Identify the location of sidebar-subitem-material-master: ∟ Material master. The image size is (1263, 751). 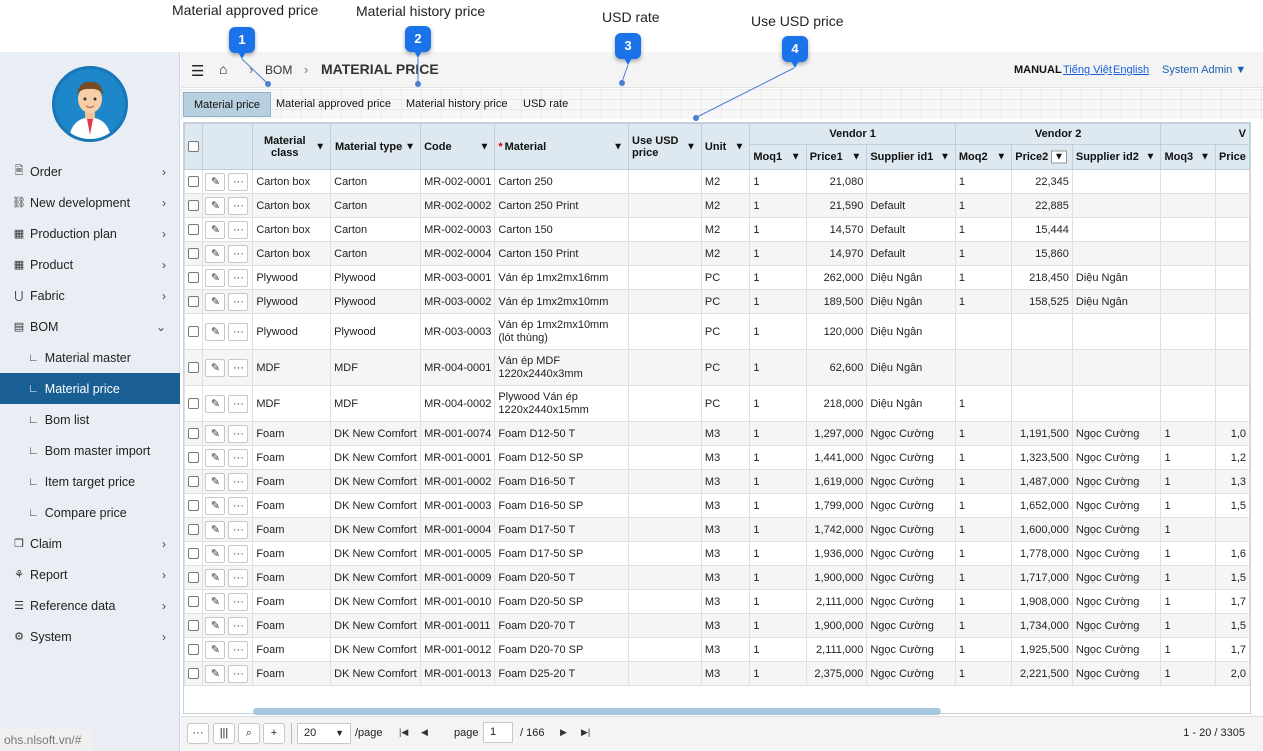
(90, 357).